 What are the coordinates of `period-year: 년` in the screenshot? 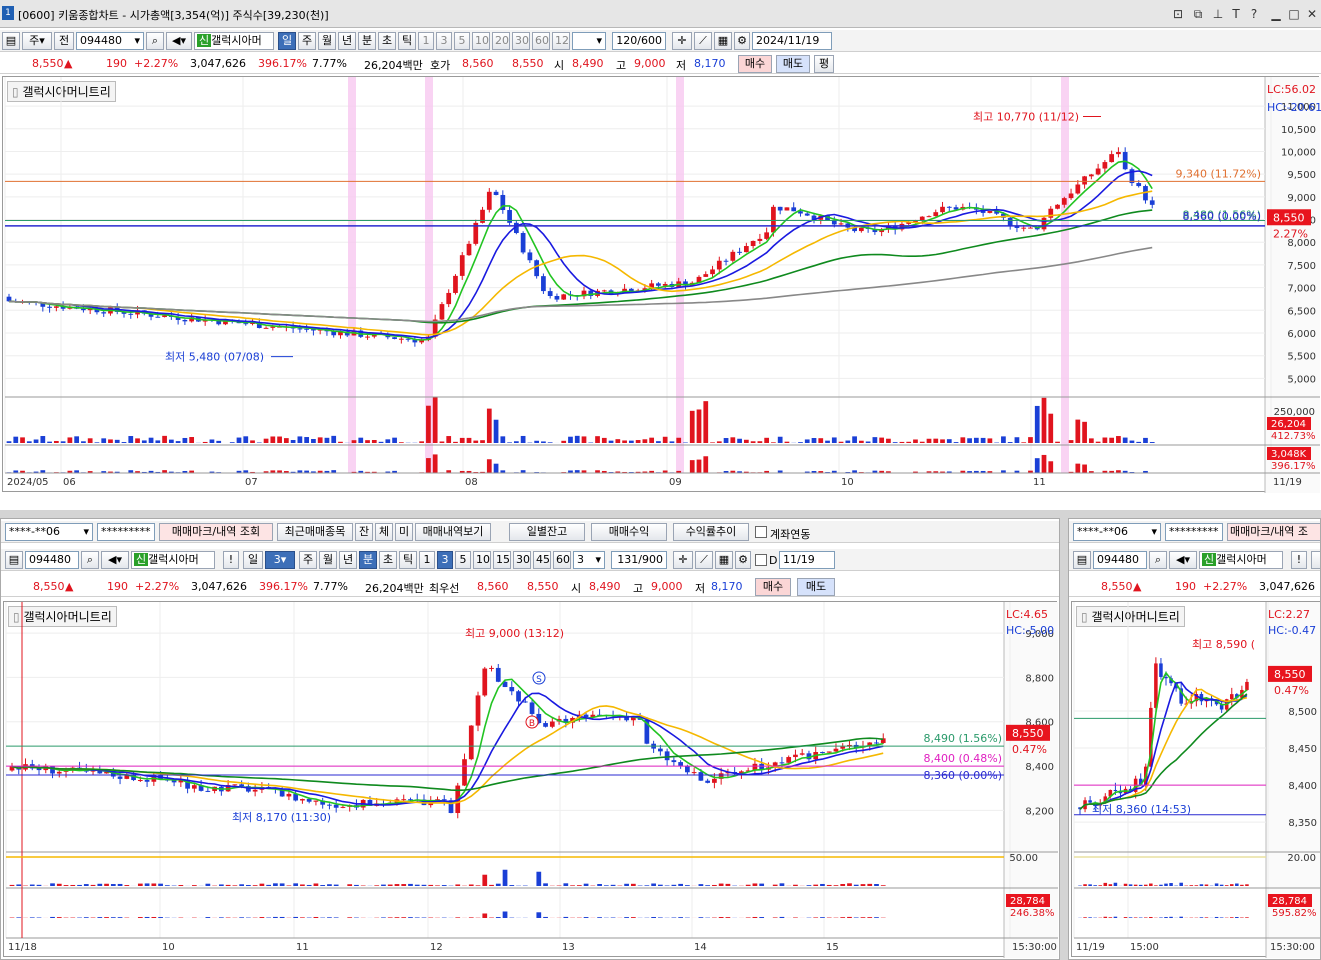 It's located at (347, 41).